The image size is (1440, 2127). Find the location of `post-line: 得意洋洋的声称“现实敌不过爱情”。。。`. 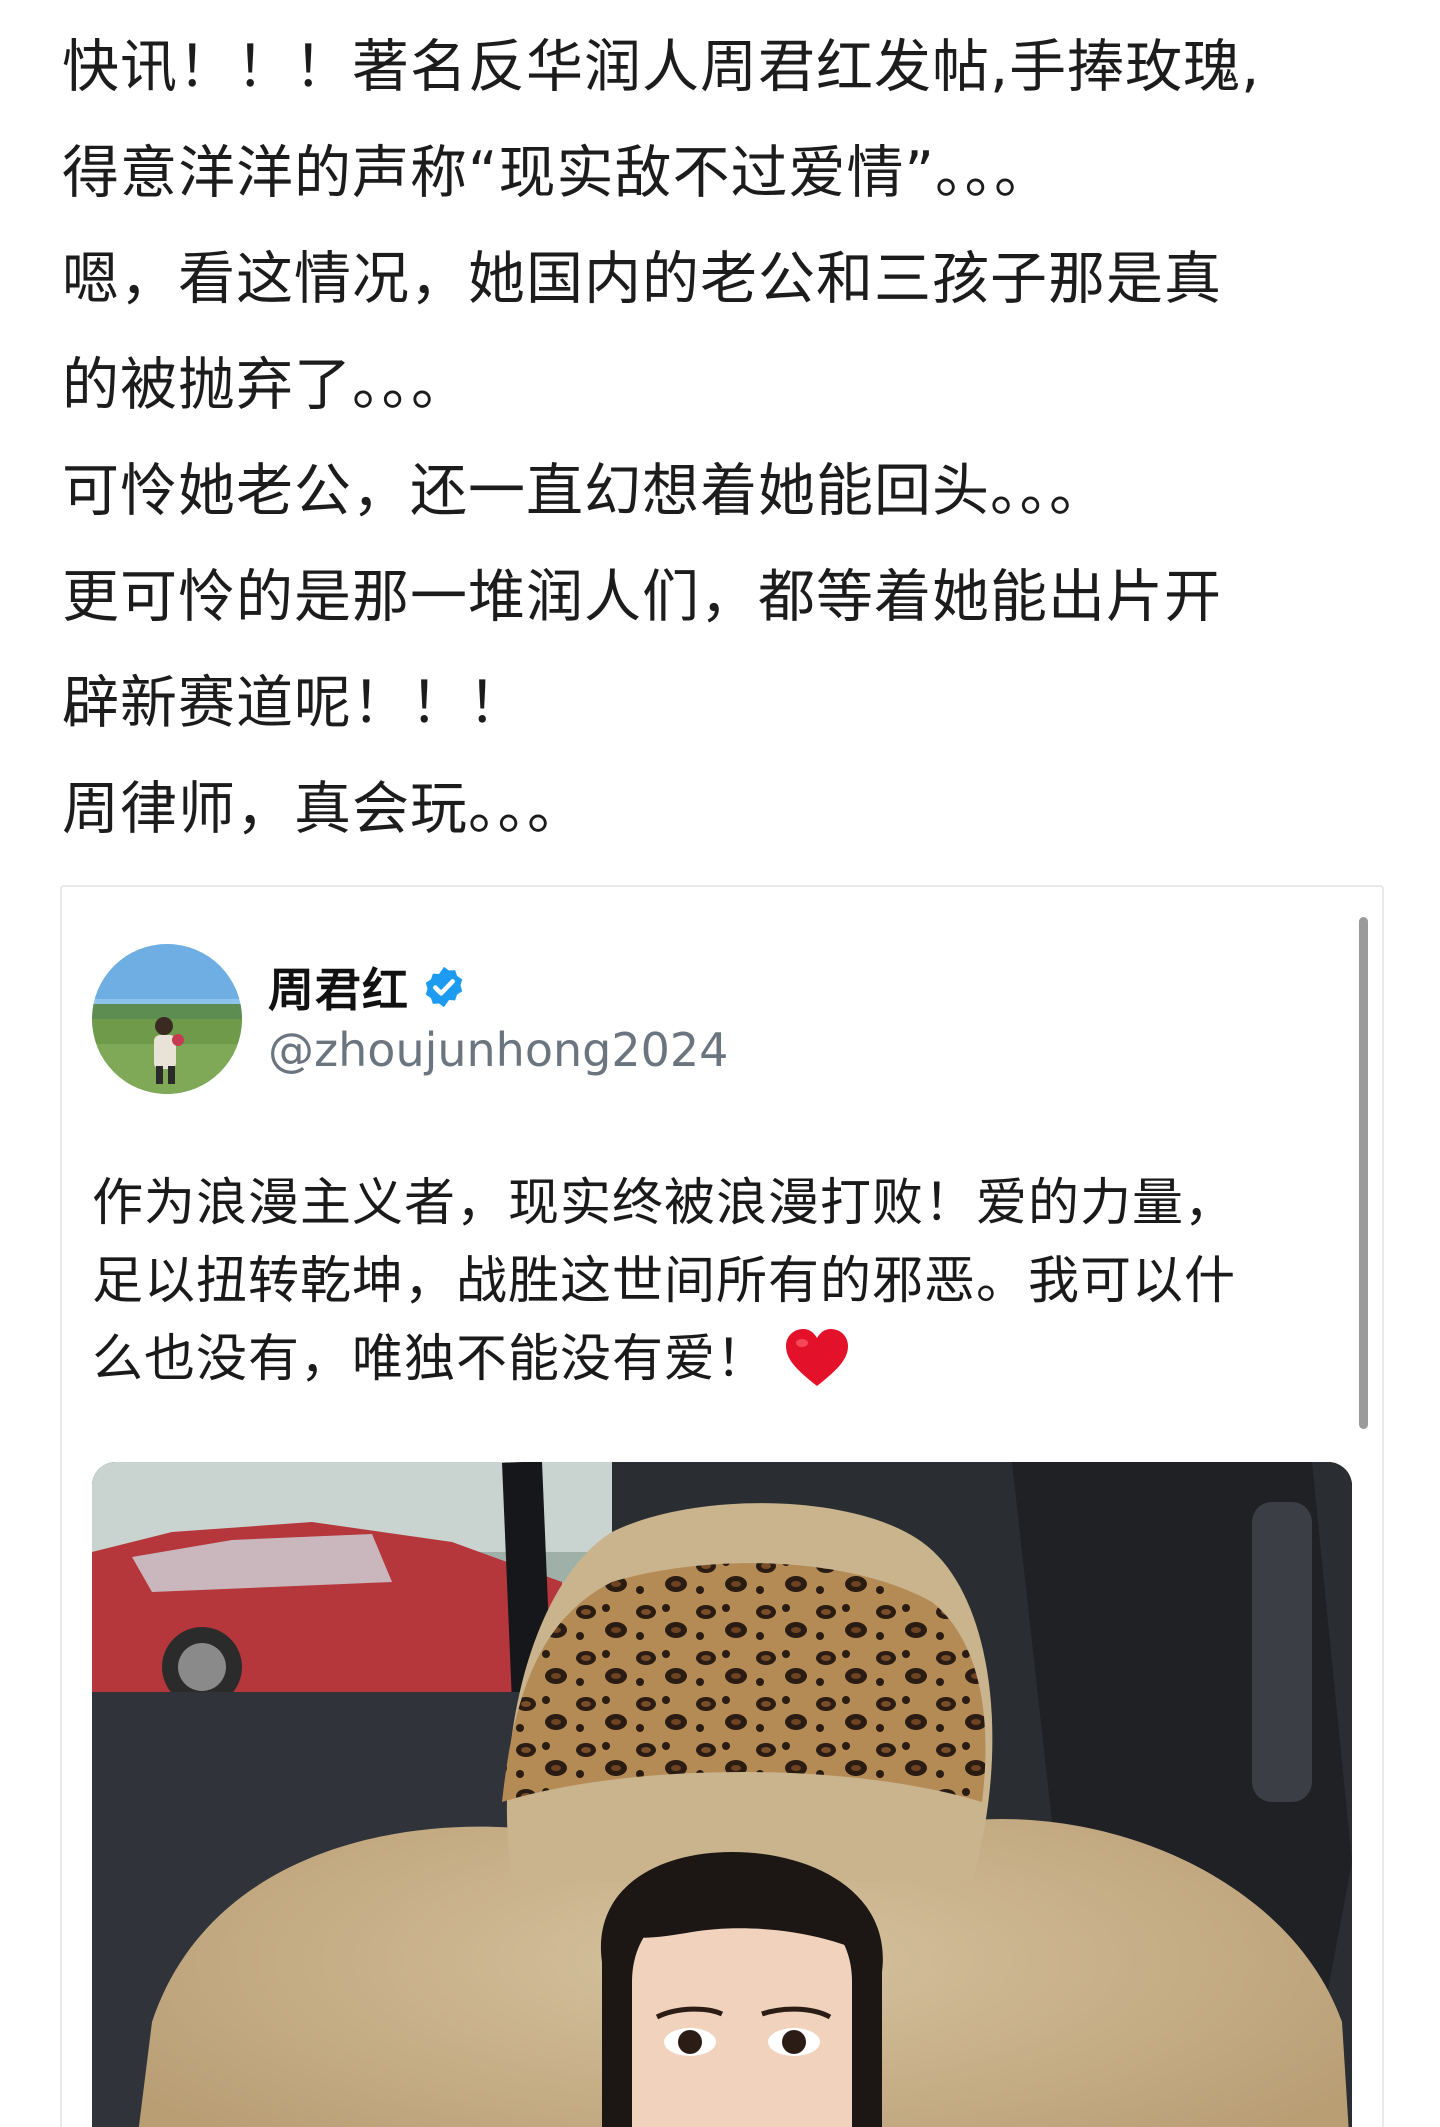

post-line: 得意洋洋的声称“现实敌不过爱情”。。。 is located at coordinates (557, 173).